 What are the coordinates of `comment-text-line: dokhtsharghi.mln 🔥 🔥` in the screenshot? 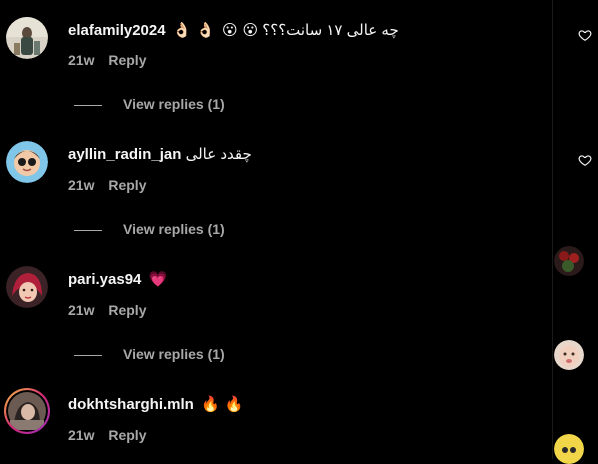 It's located at (155, 404).